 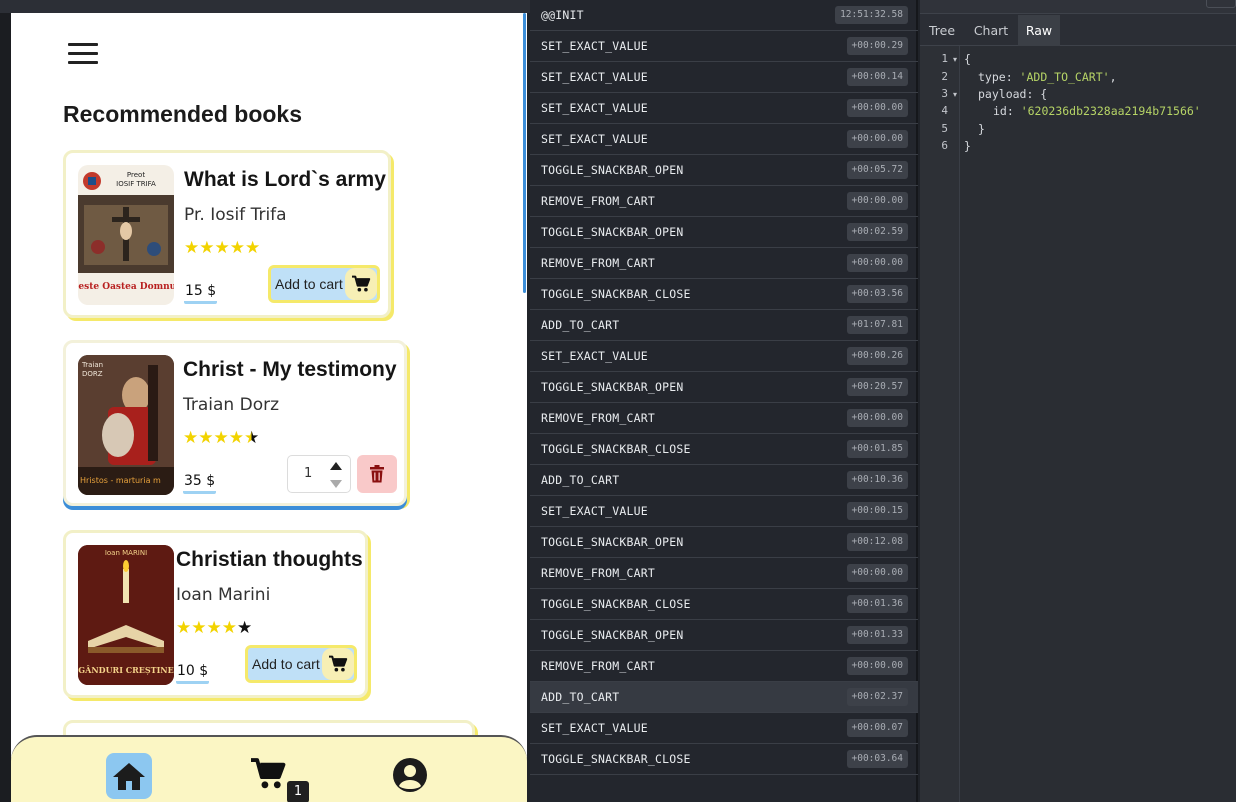 I want to click on action-row: ADD_TO_CART +01:07.81, so click(x=724, y=325).